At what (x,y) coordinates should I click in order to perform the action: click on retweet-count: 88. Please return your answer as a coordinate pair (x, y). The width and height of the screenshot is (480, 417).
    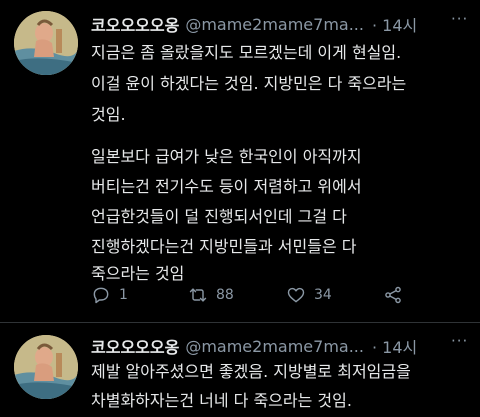
    Looking at the image, I should click on (225, 295).